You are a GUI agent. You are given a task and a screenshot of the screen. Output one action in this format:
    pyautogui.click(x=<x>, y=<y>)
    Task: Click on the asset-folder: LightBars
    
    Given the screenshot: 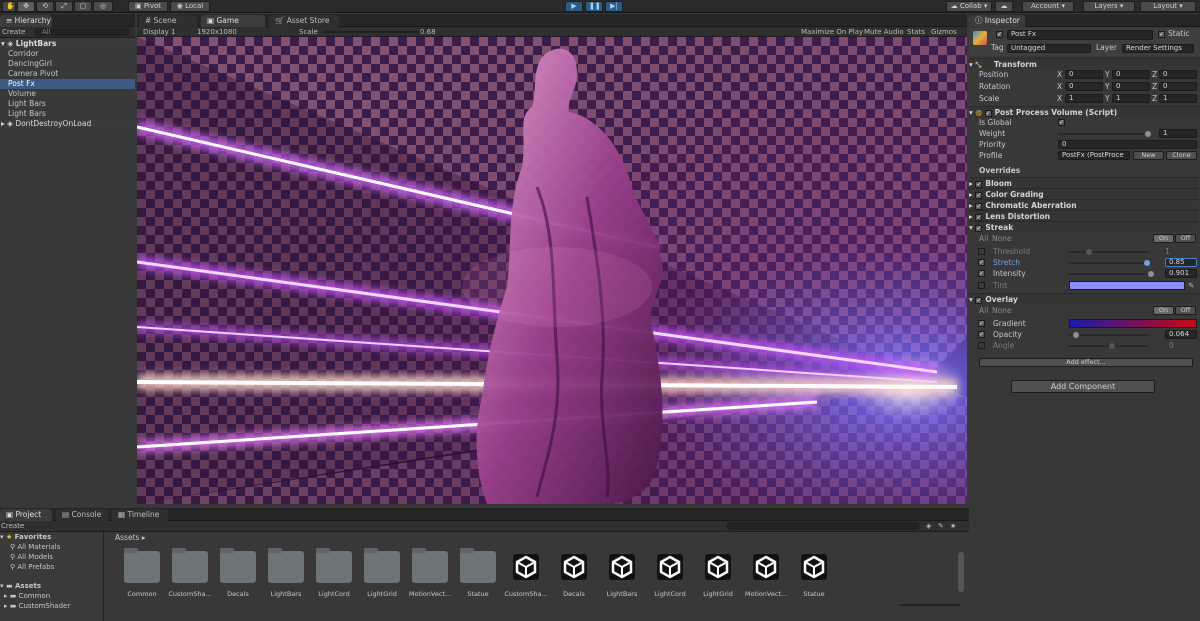 What is the action you would take?
    pyautogui.click(x=286, y=573)
    